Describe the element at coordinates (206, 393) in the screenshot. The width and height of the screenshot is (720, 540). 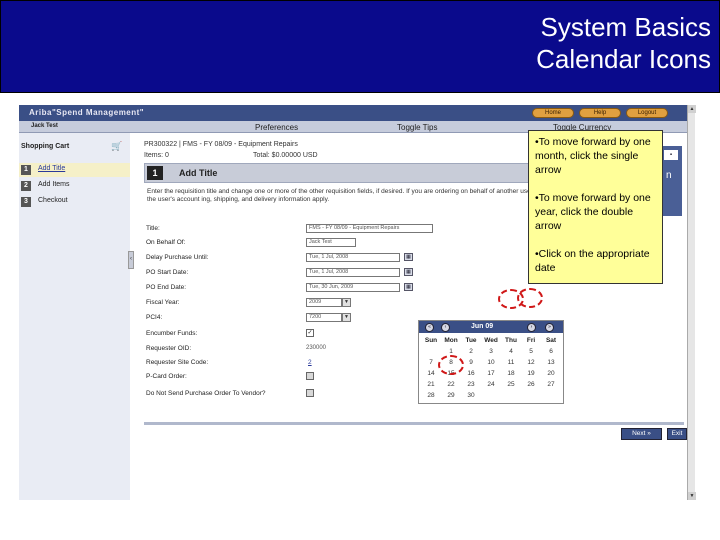
I see `field-label: Do Not Send Purchase Order To Vendor?` at that location.